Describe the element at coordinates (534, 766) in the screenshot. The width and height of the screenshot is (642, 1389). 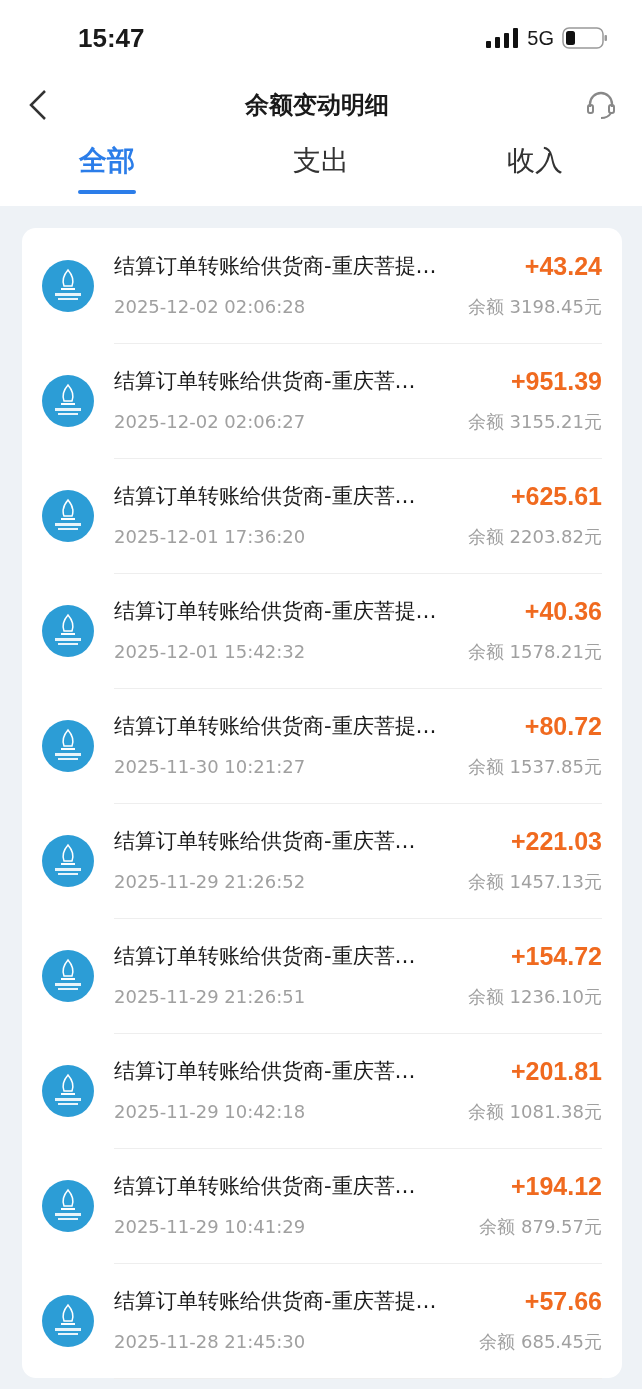
I see `balance-text: 余额 1537.85元` at that location.